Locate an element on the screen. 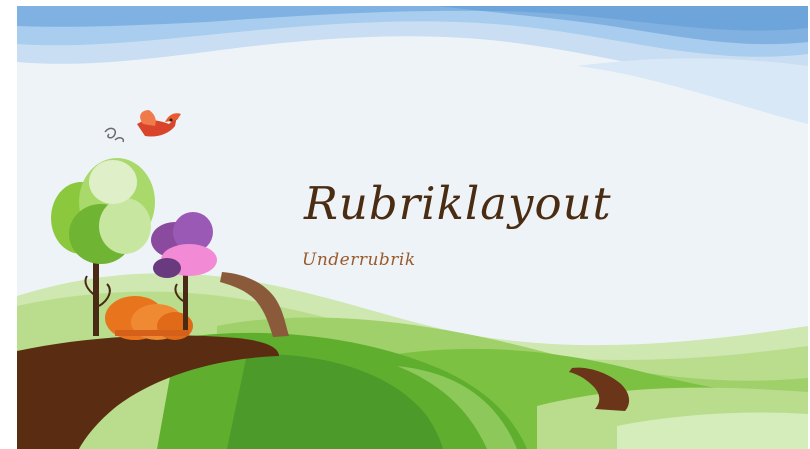 The height and width of the screenshot is (449, 810). slide-subtitle: Underrubrik is located at coordinates (359, 260).